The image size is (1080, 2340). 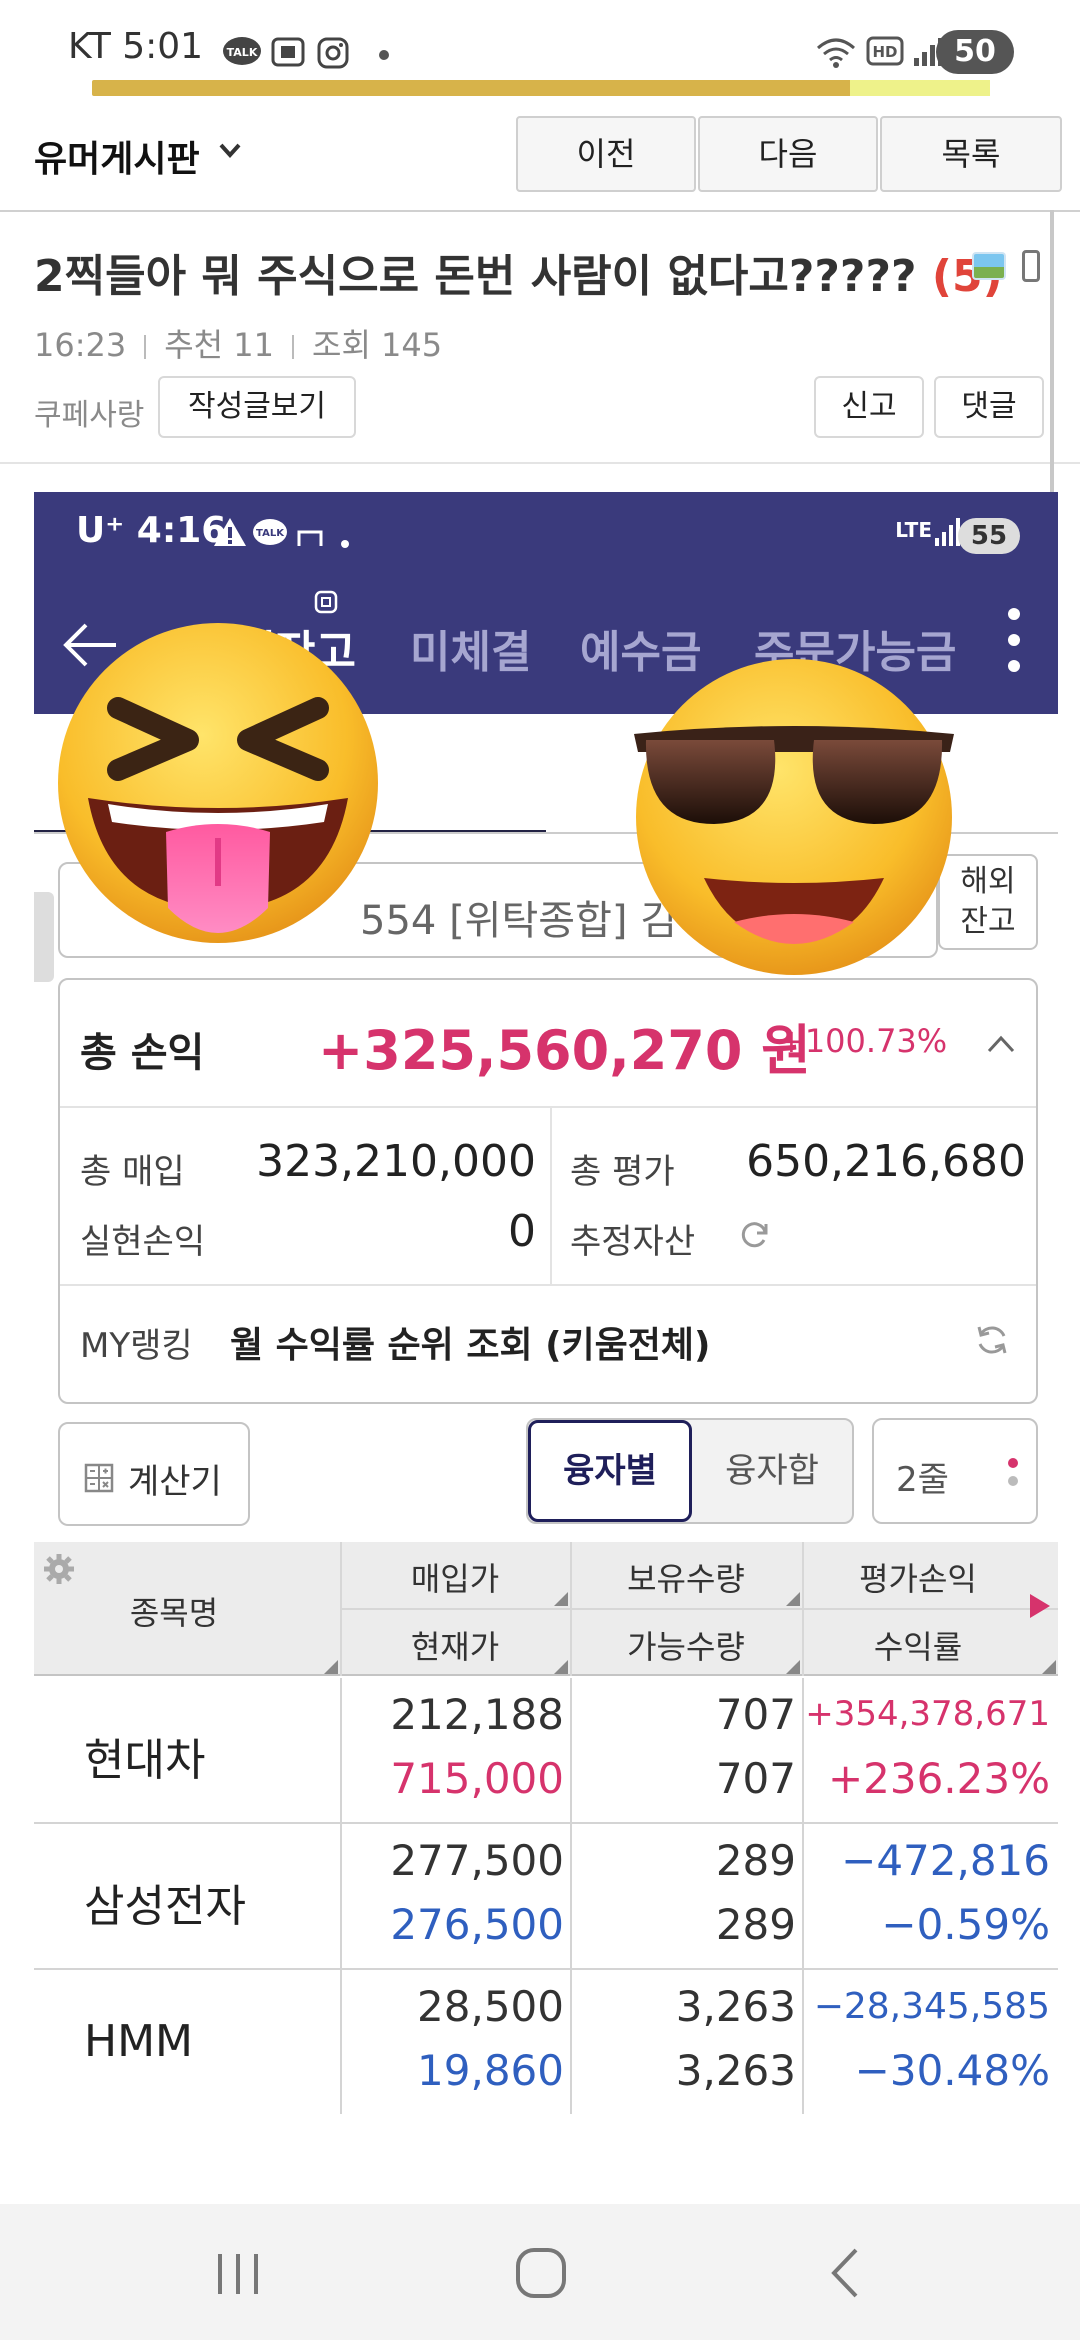 I want to click on buy-price: 277,500, so click(x=477, y=1860).